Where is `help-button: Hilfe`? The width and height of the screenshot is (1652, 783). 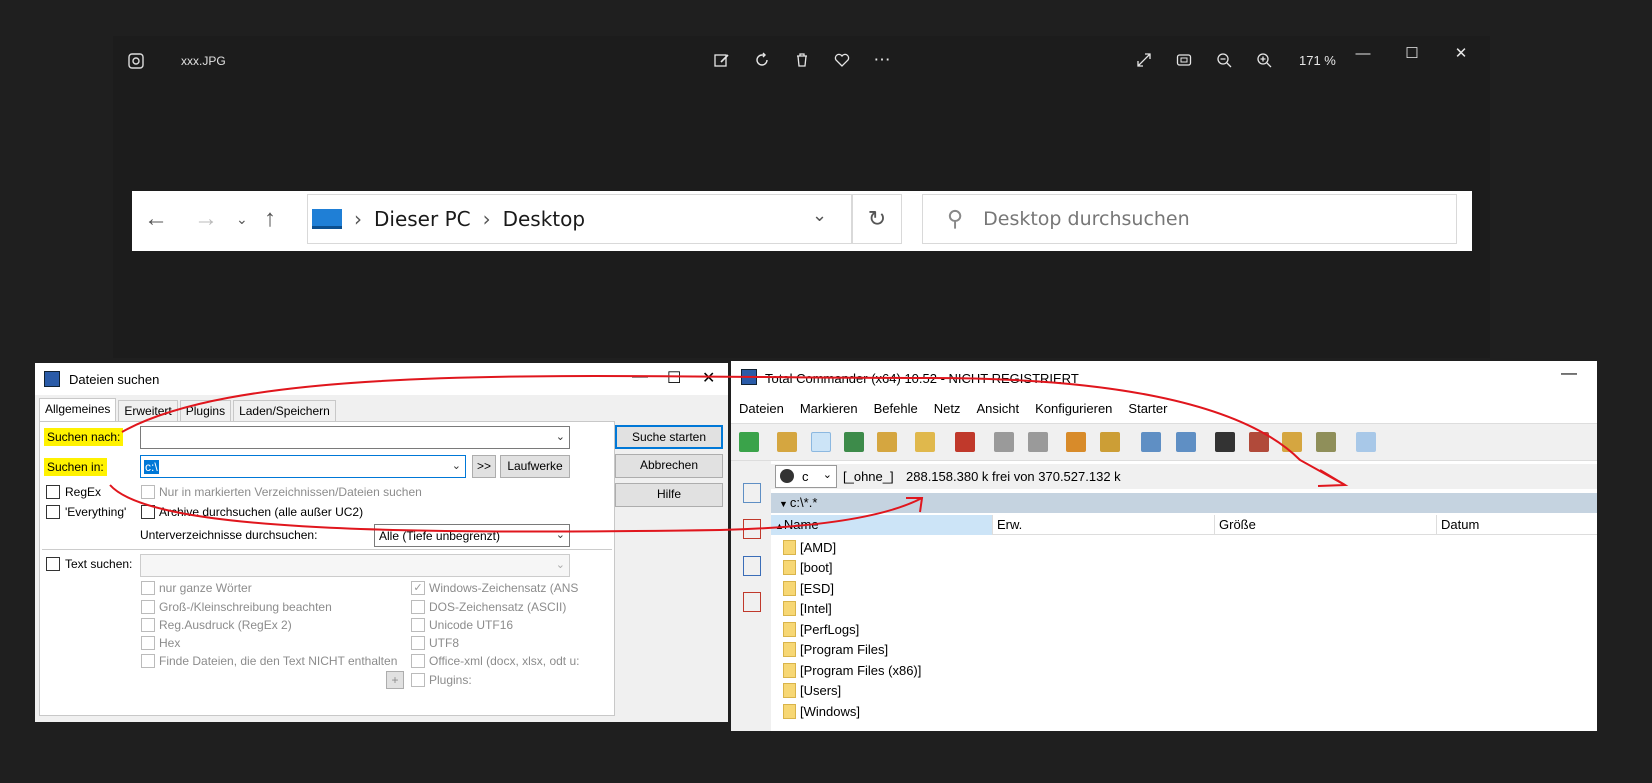
help-button: Hilfe is located at coordinates (669, 495).